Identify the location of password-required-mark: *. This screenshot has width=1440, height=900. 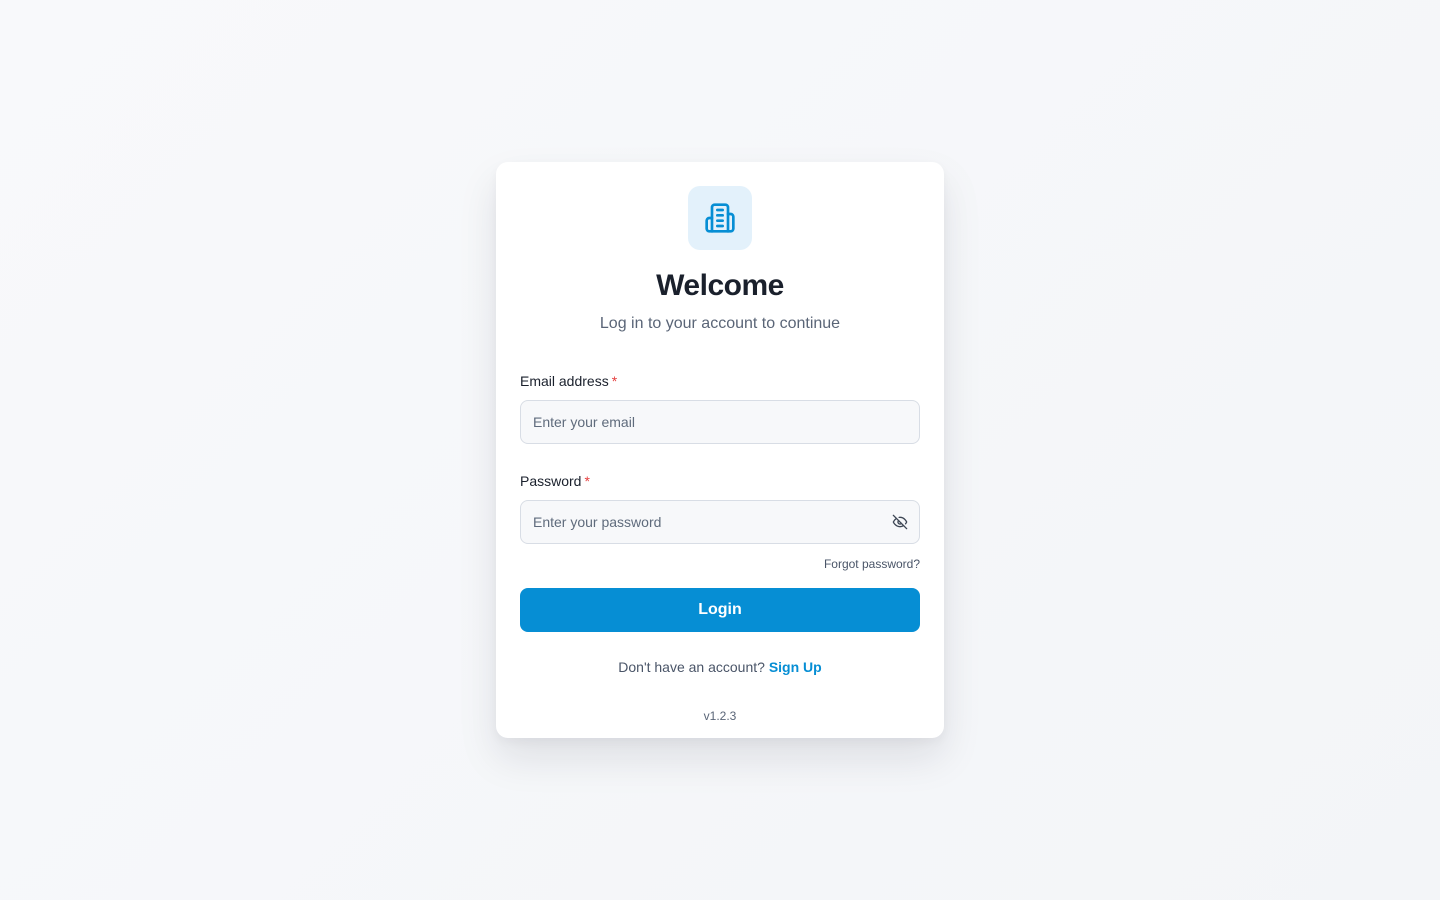
(587, 481).